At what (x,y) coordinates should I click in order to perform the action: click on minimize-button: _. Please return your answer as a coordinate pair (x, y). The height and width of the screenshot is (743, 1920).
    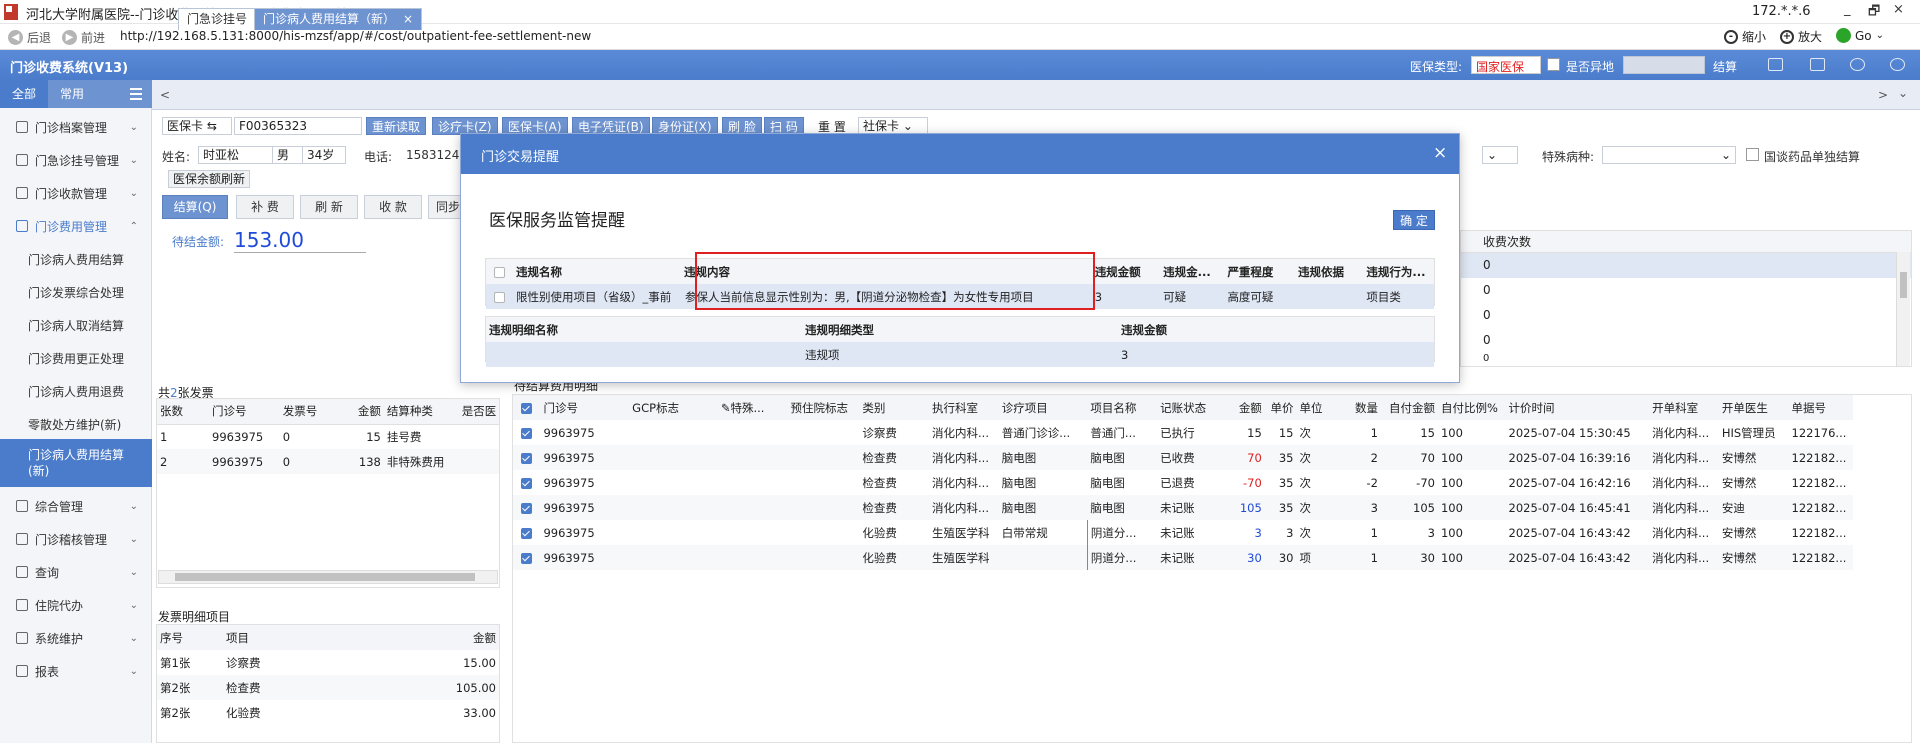
    Looking at the image, I should click on (1847, 9).